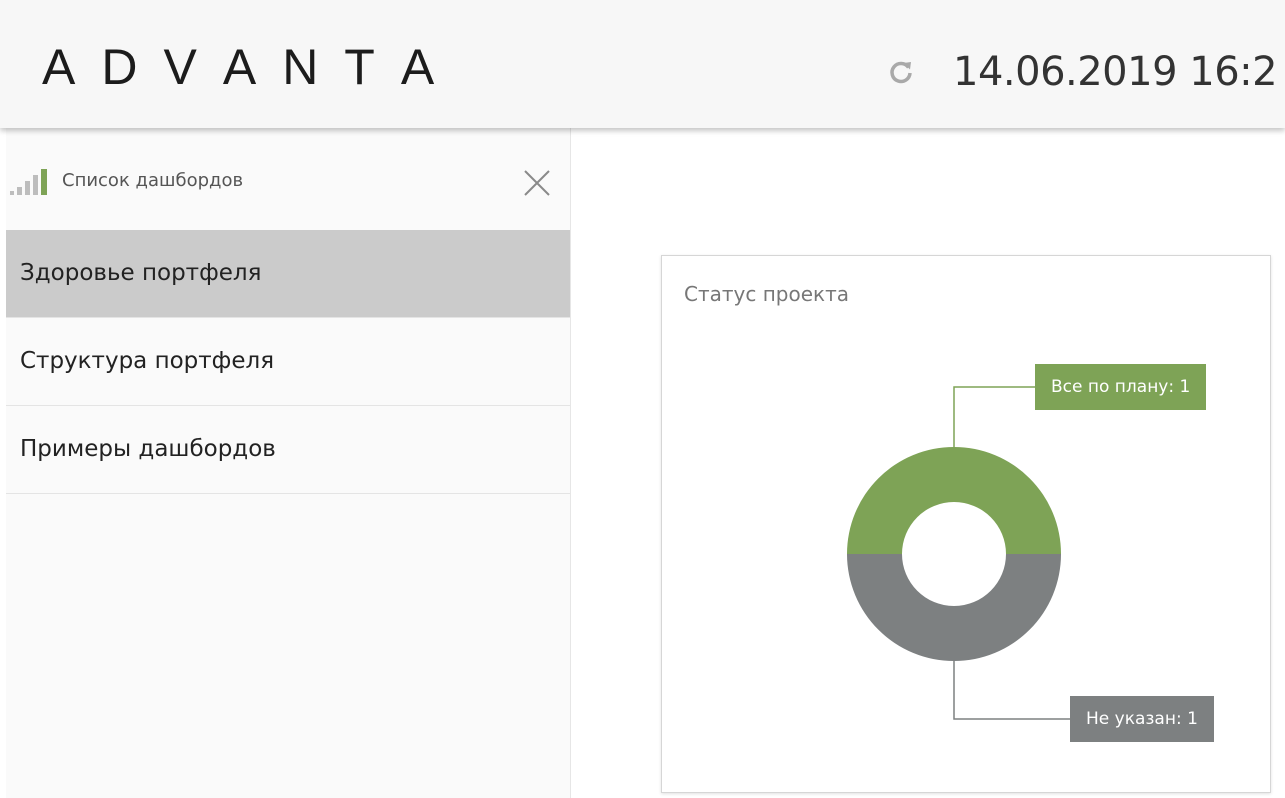  I want to click on sidebar-item-portfolio-health: Здоровье портфеля, so click(288, 274).